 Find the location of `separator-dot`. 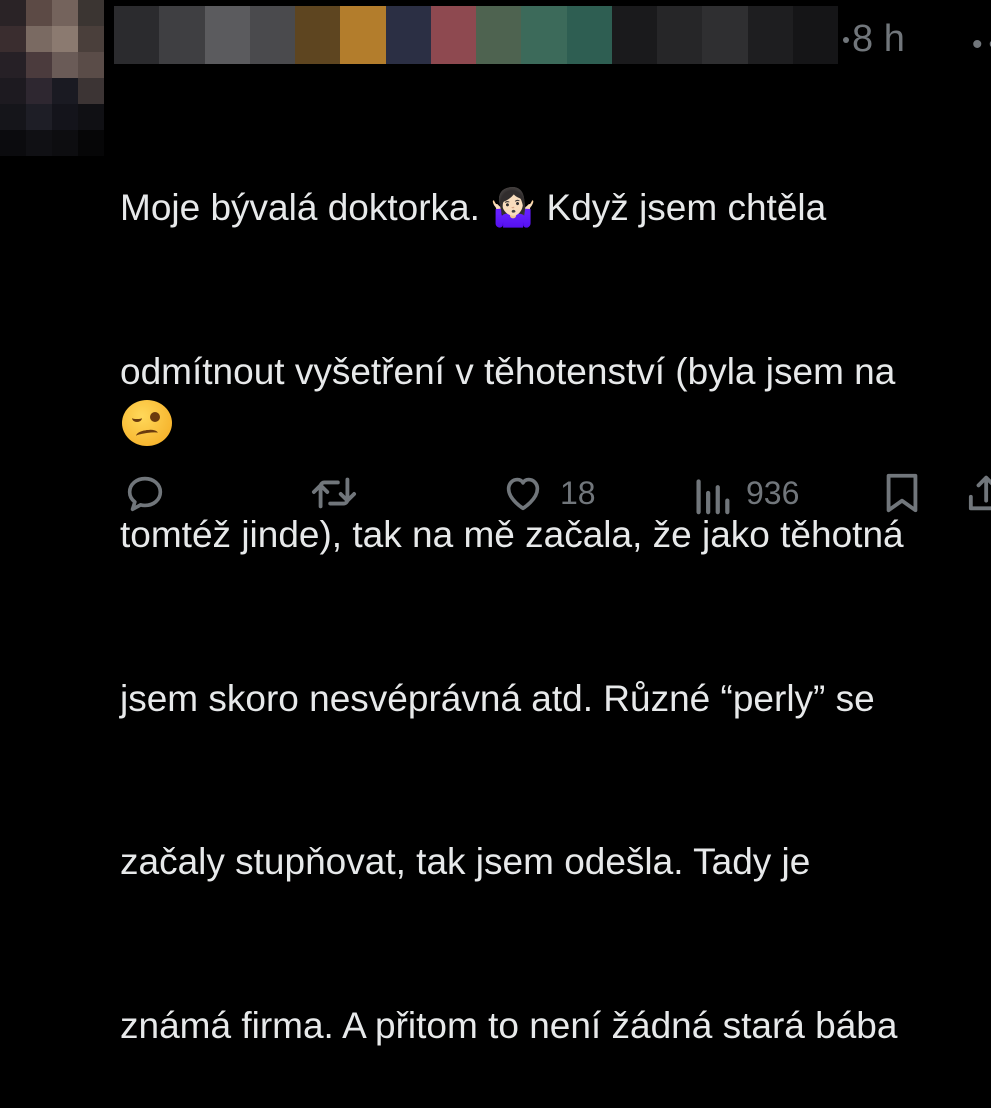

separator-dot is located at coordinates (846, 40).